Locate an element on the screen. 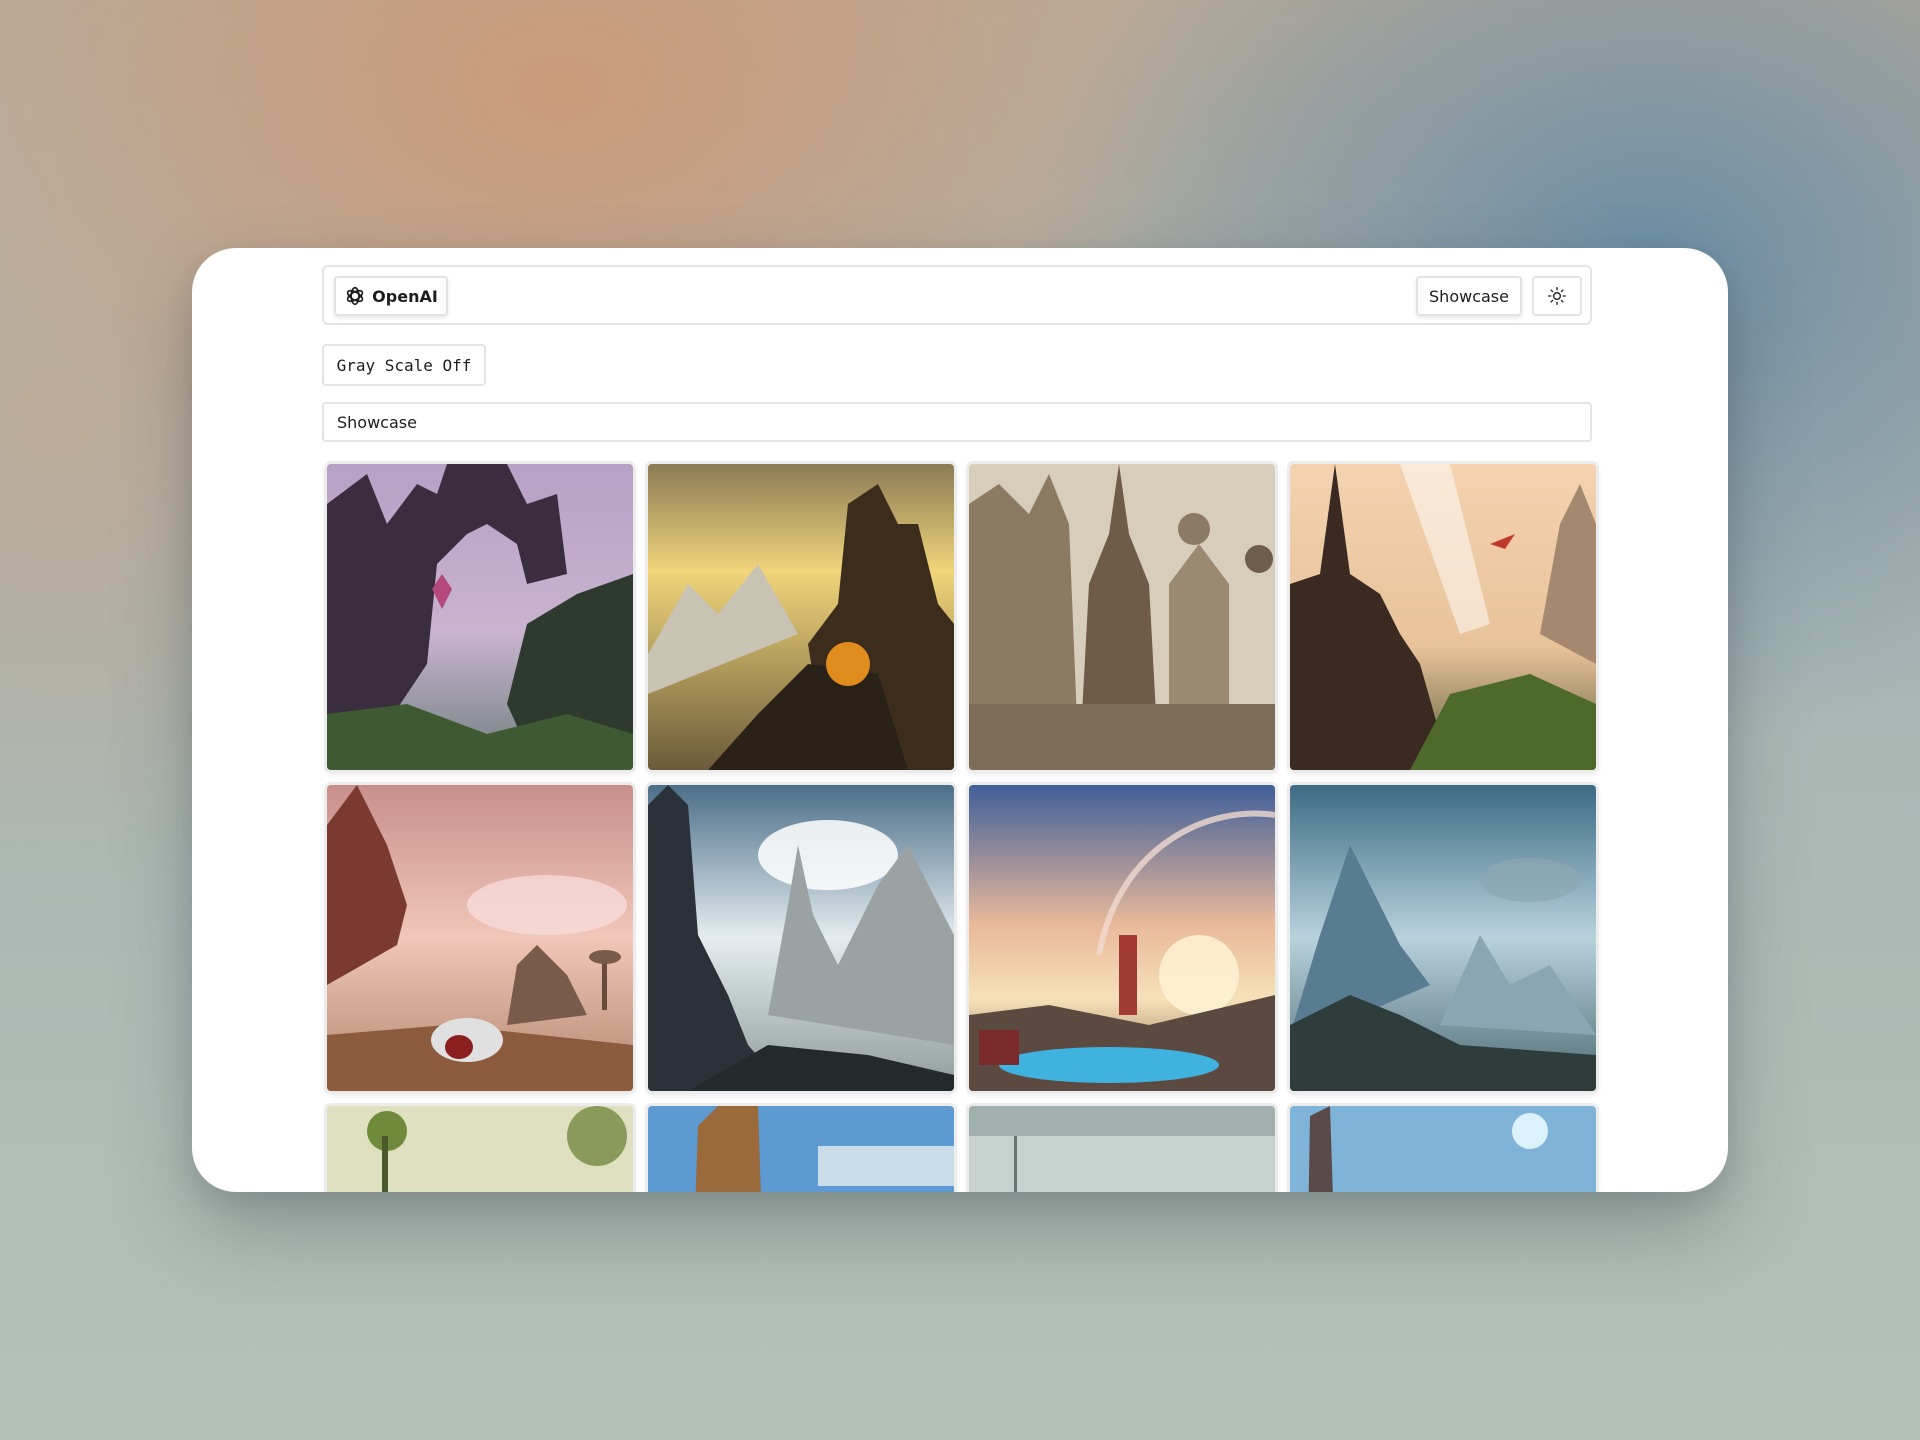 This screenshot has height=1440, width=1920. showcase-nav-button: Showcase is located at coordinates (1469, 296).